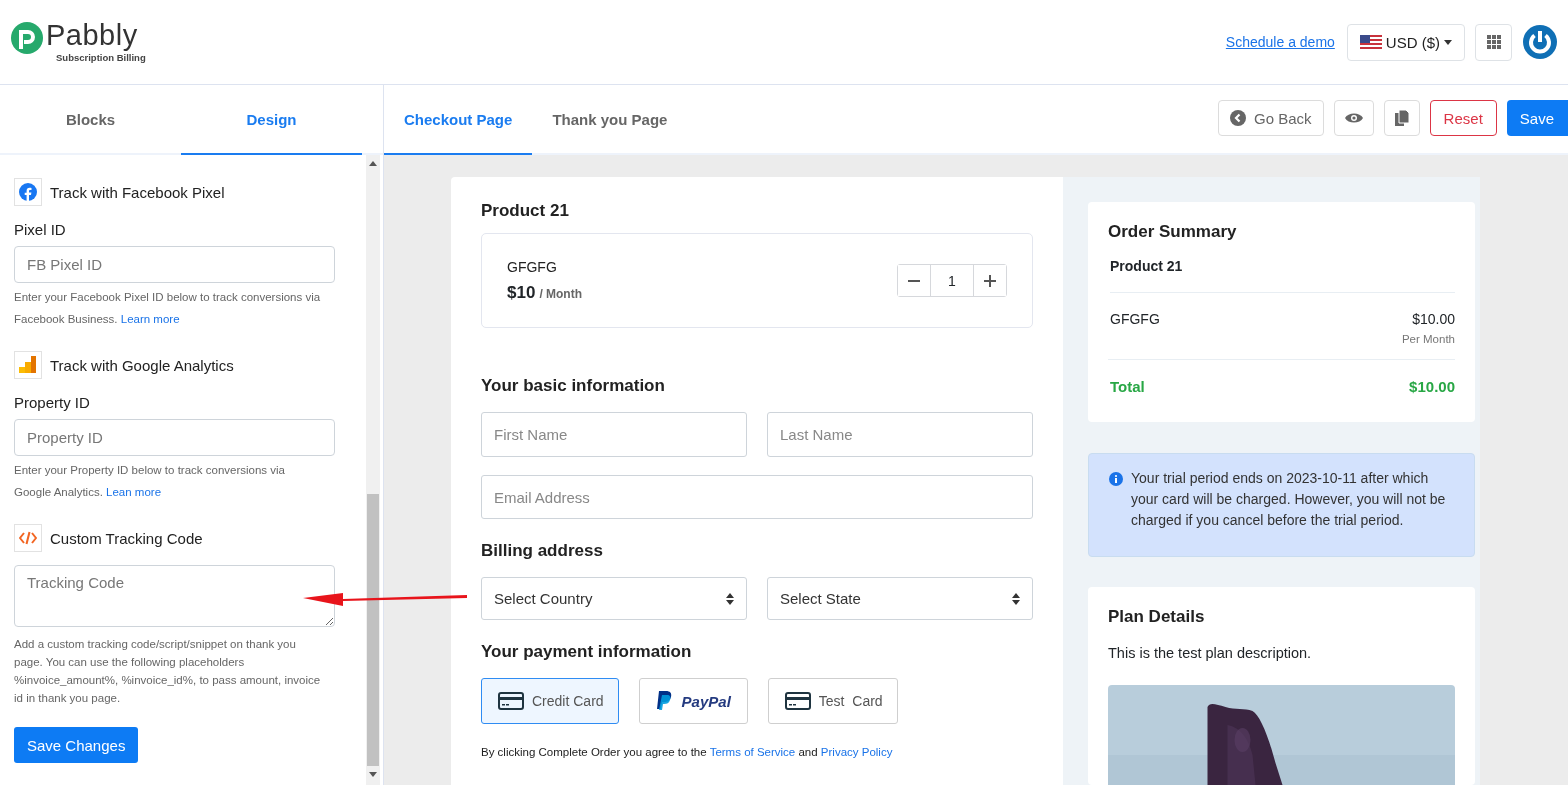 The height and width of the screenshot is (785, 1568). What do you see at coordinates (76, 745) in the screenshot?
I see `save-changes-button: Save Changes` at bounding box center [76, 745].